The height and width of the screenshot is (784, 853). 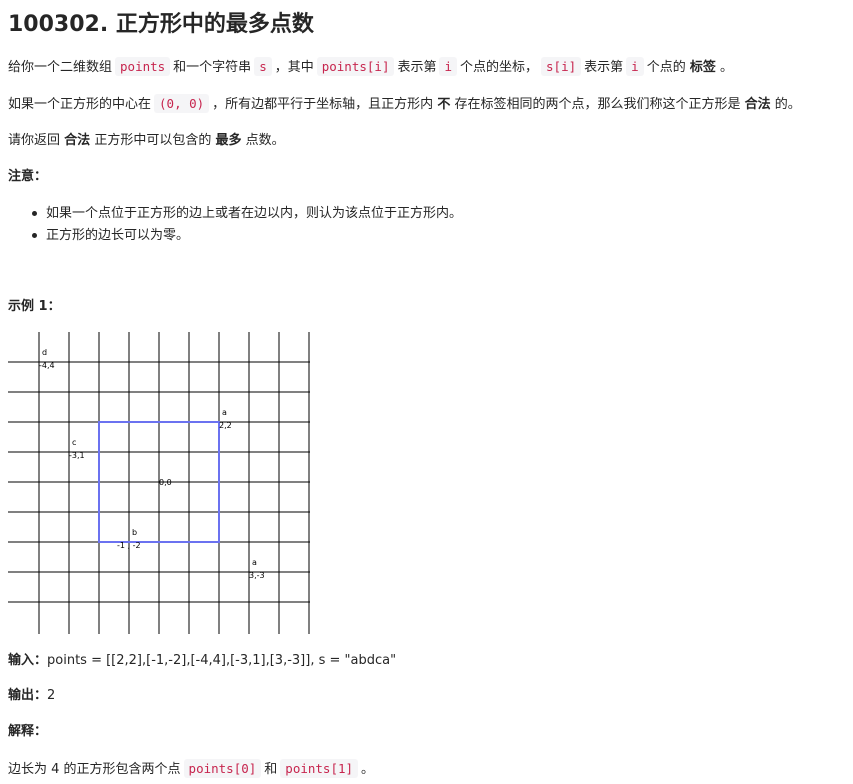 I want to click on text: 和一个字符串, so click(x=212, y=67).